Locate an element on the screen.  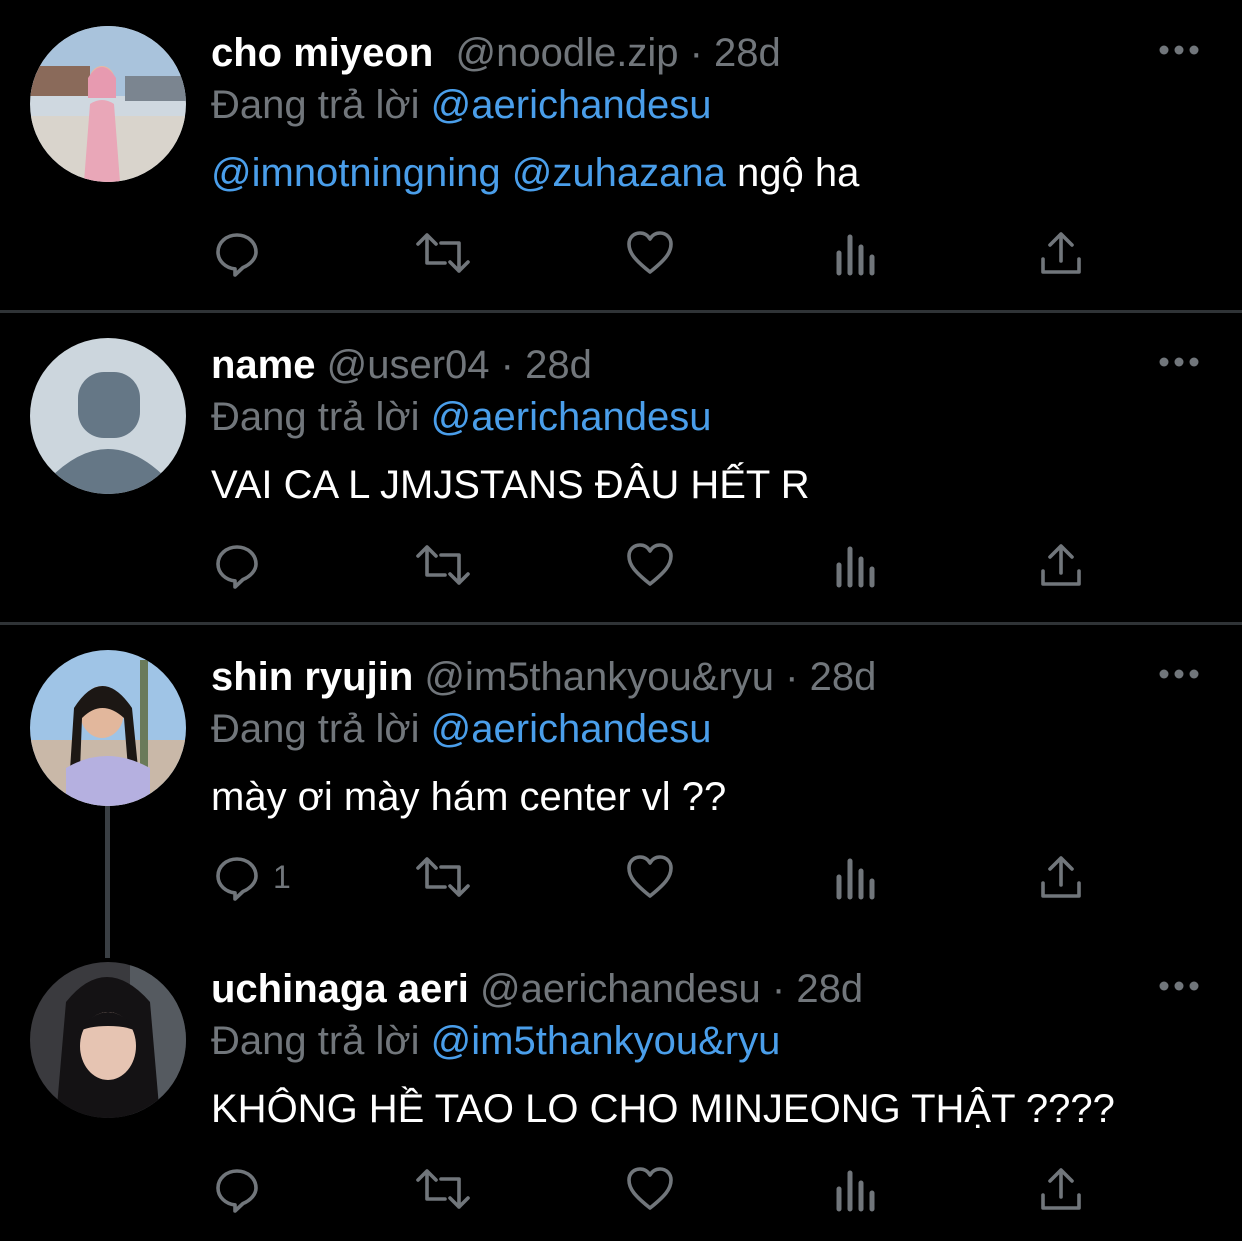
display-name: cho miyeon is located at coordinates (322, 53).